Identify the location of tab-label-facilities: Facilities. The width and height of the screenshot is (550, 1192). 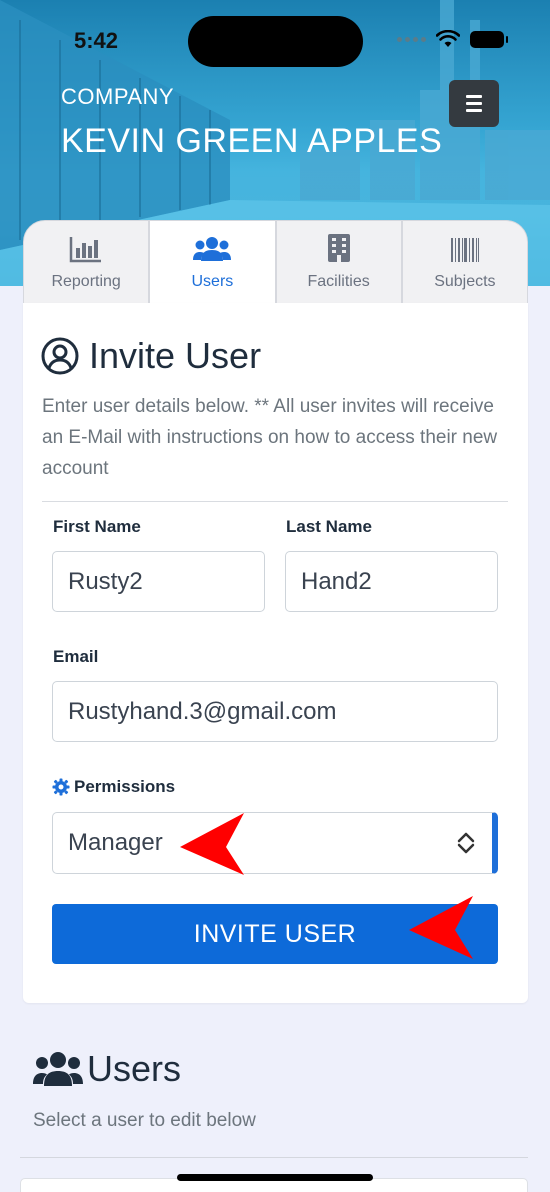
(338, 281).